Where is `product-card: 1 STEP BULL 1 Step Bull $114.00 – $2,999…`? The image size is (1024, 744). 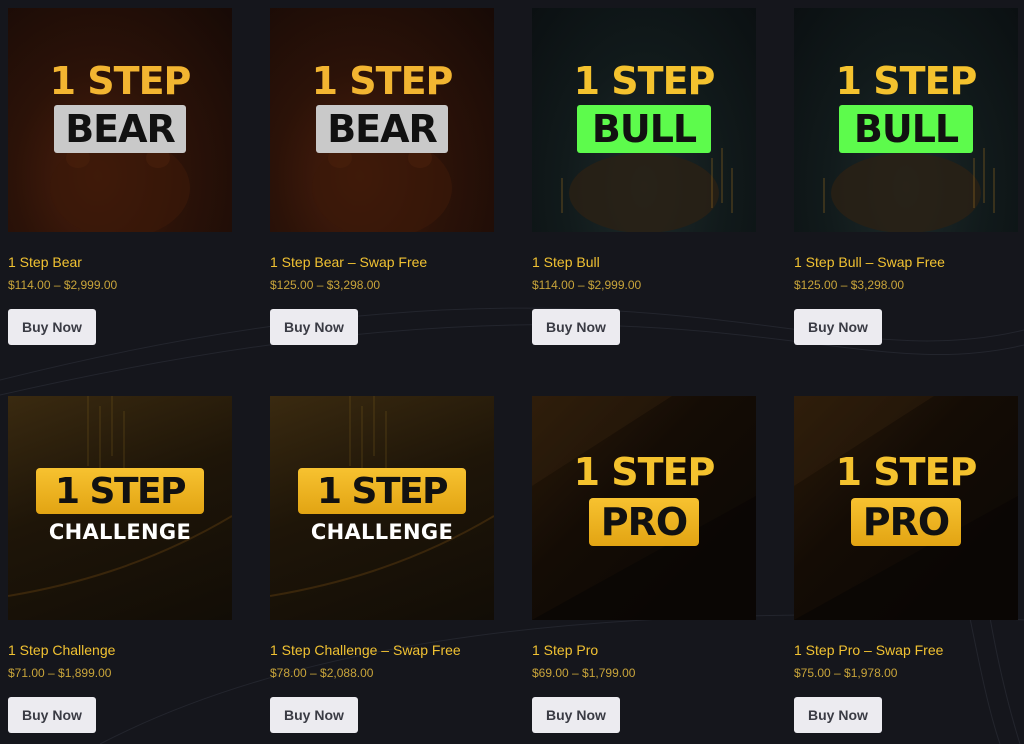 product-card: 1 STEP BULL 1 Step Bull $114.00 – $2,999… is located at coordinates (644, 176).